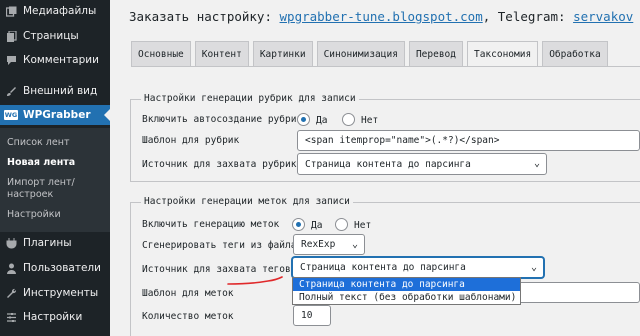 This screenshot has height=336, width=640. I want to click on red-underline-annotation, so click(255, 280).